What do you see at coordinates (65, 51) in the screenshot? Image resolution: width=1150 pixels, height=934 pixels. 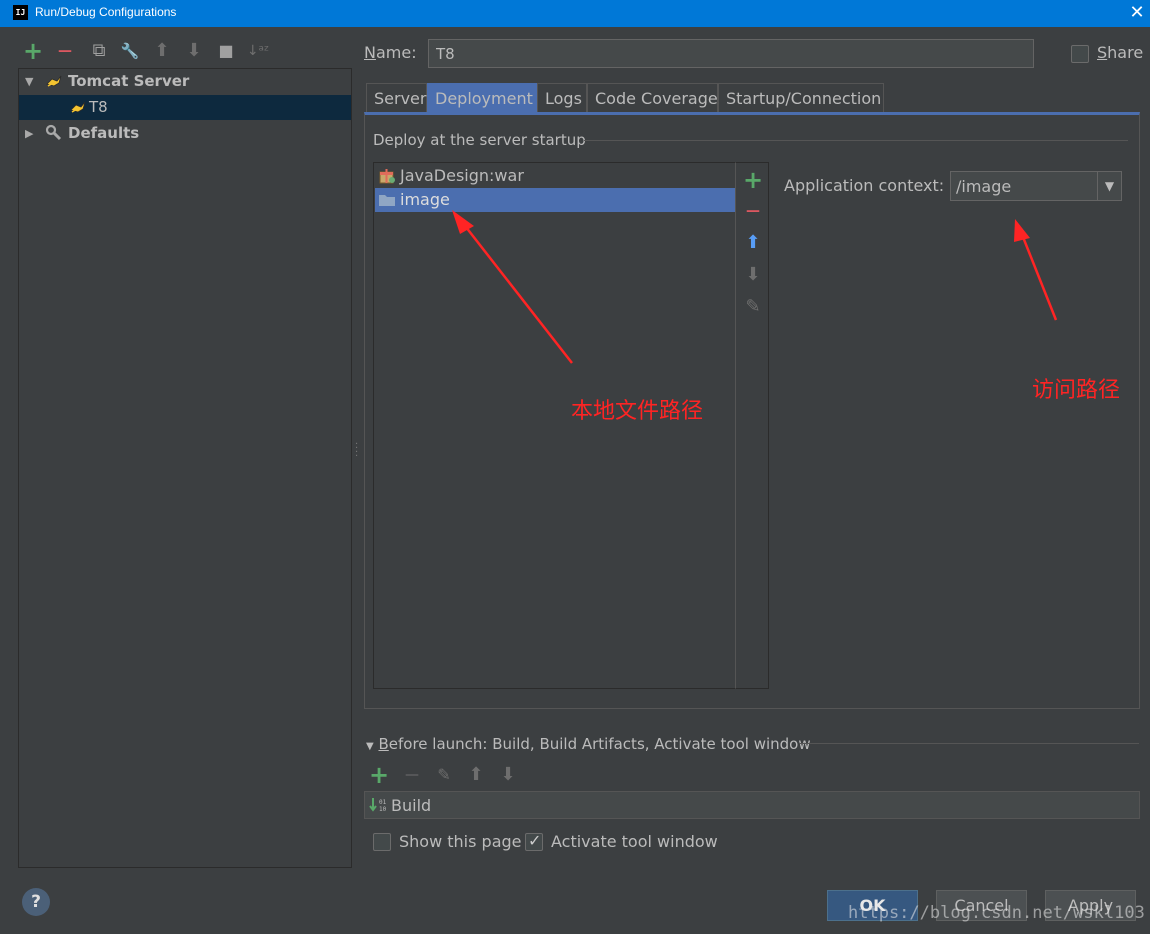 I see `remove-config-button: —` at bounding box center [65, 51].